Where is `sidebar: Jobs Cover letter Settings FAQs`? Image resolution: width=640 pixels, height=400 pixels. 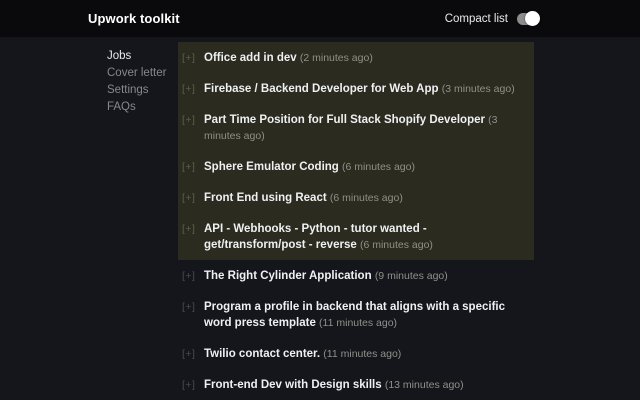 sidebar: Jobs Cover letter Settings FAQs is located at coordinates (142, 76).